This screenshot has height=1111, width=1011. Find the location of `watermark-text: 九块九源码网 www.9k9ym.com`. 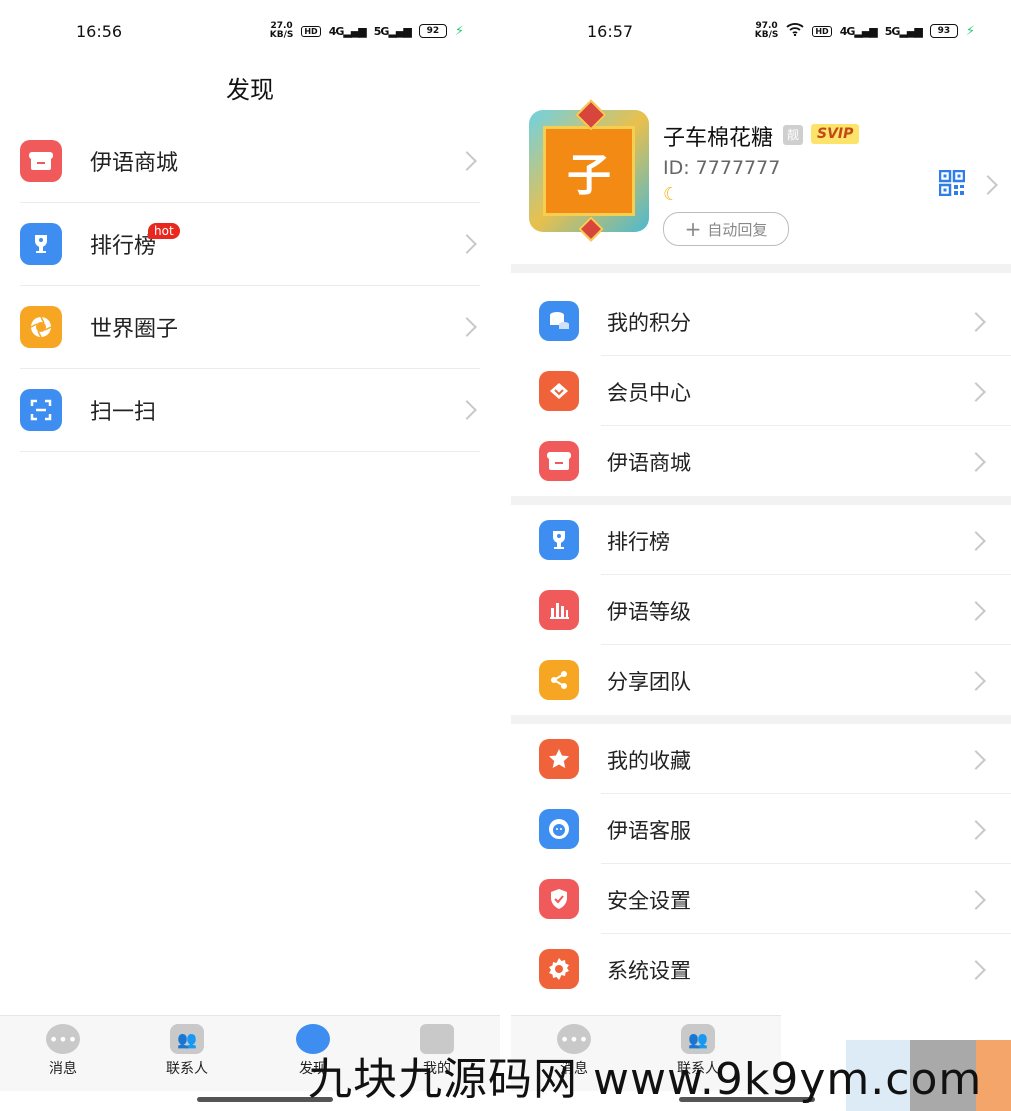

watermark-text: 九块九源码网 www.9k9ym.com is located at coordinates (645, 1079).